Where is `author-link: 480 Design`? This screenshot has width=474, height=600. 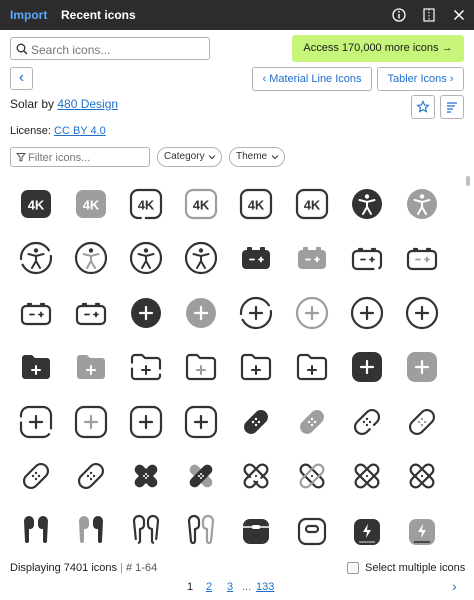 author-link: 480 Design is located at coordinates (87, 104).